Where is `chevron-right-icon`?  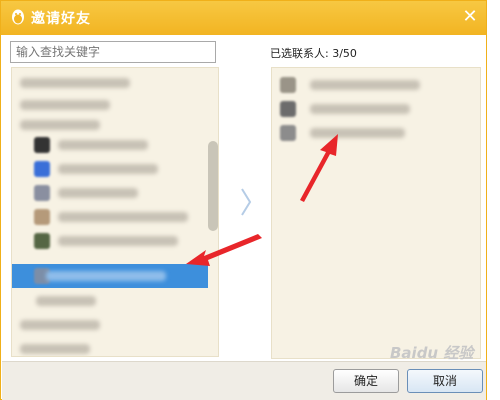
chevron-right-icon is located at coordinates (246, 202).